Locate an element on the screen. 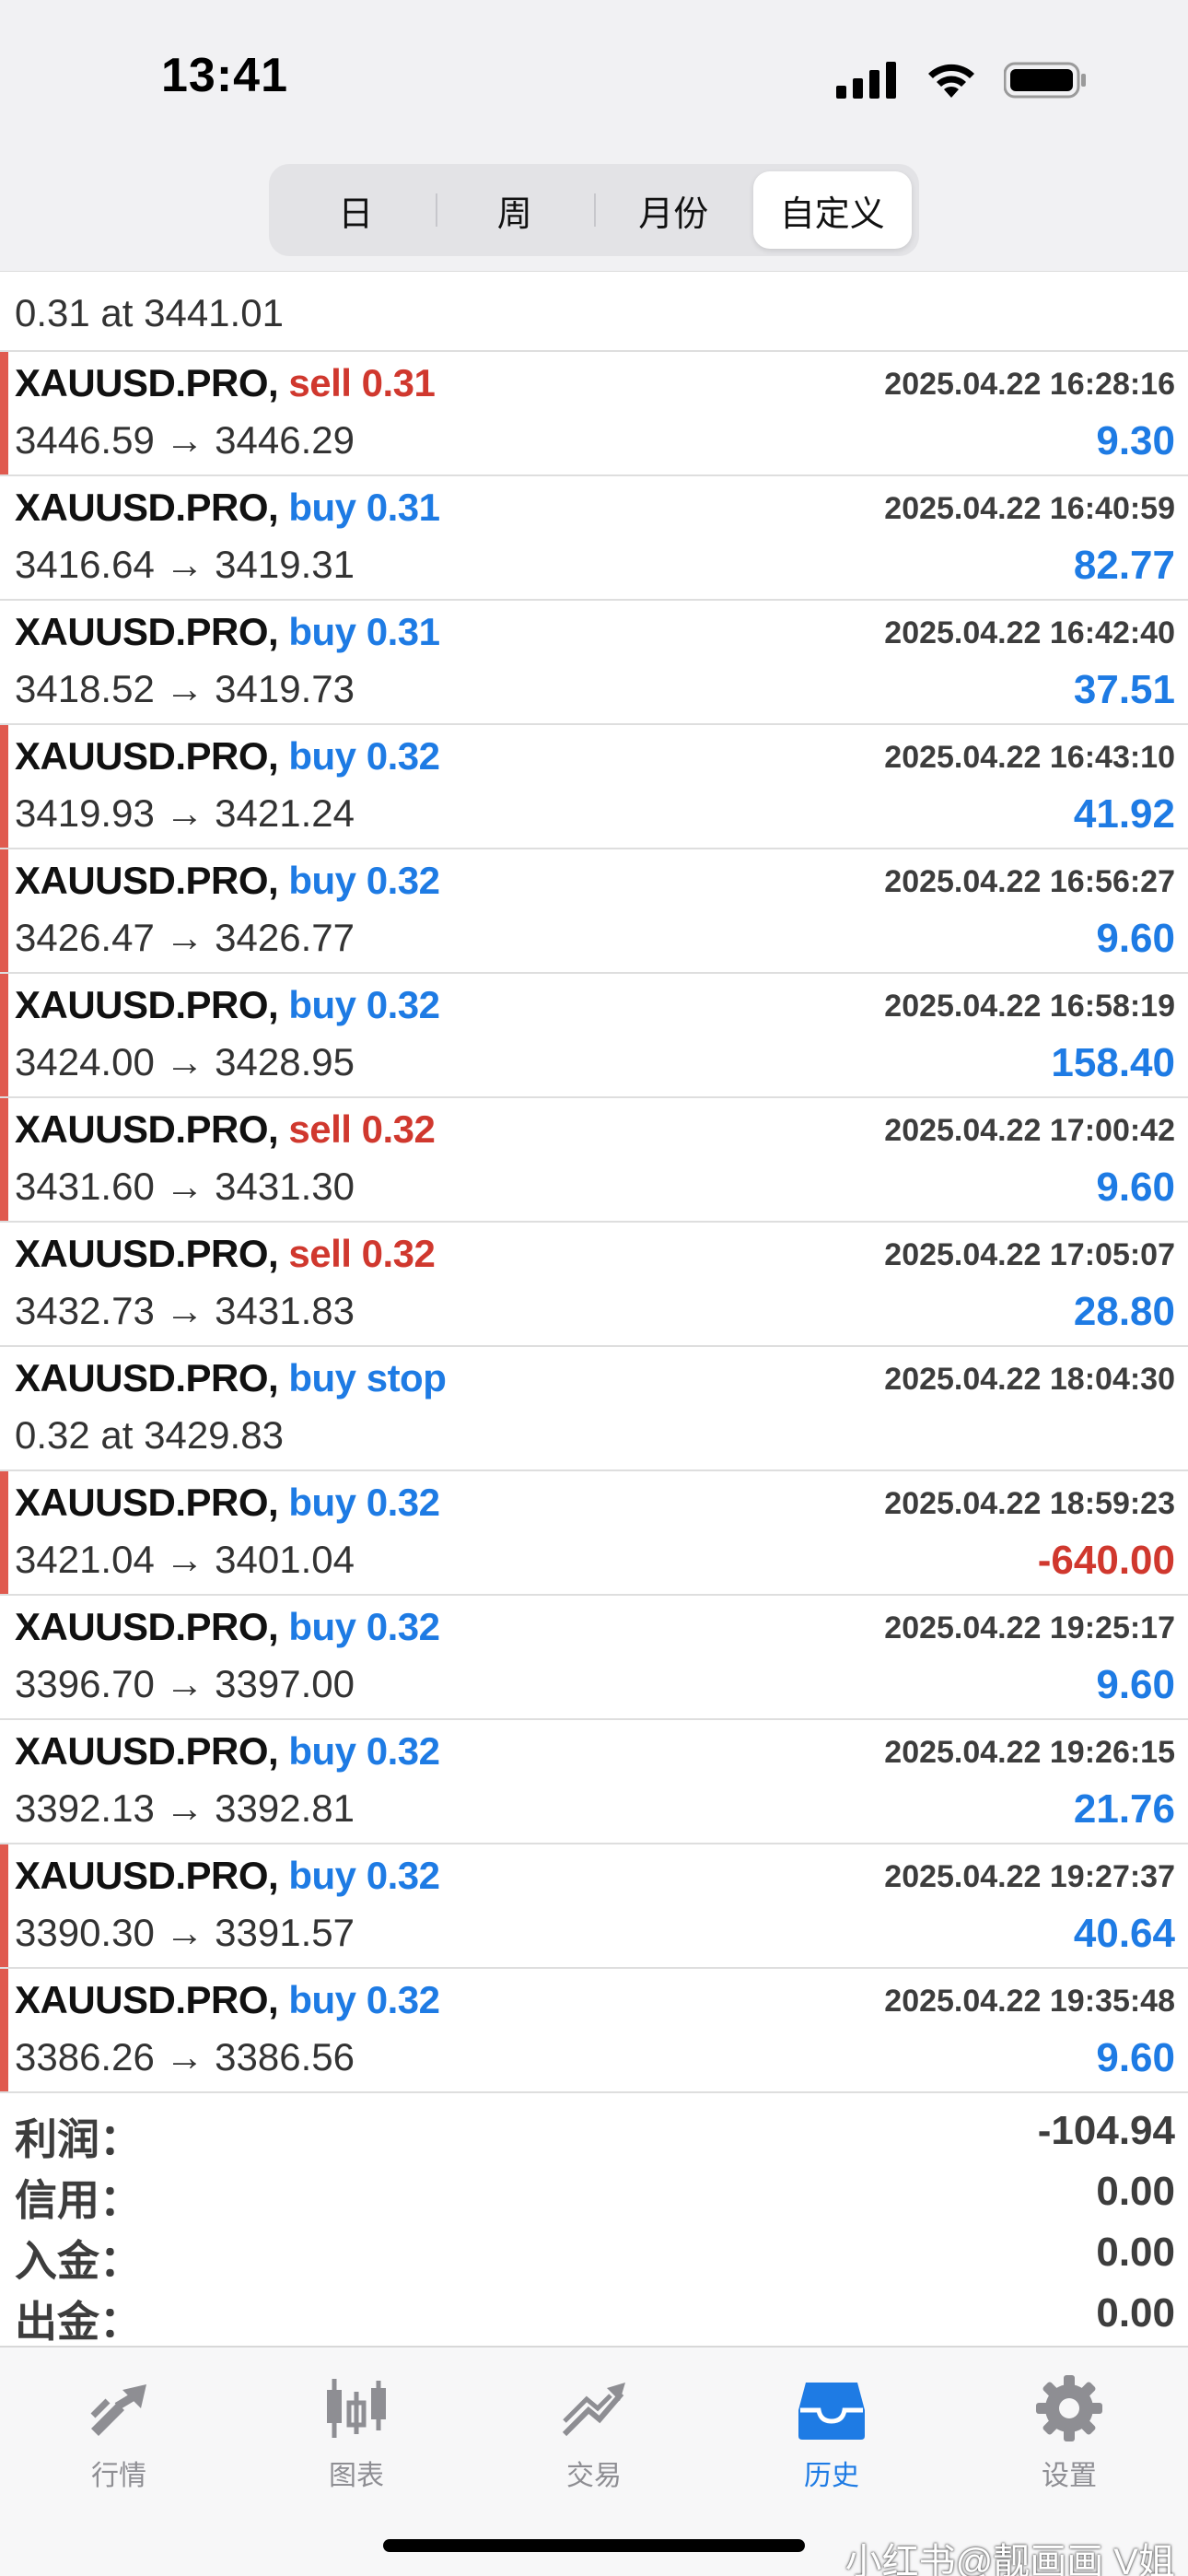  tab-quotes-label: 行情 is located at coordinates (119, 2476).